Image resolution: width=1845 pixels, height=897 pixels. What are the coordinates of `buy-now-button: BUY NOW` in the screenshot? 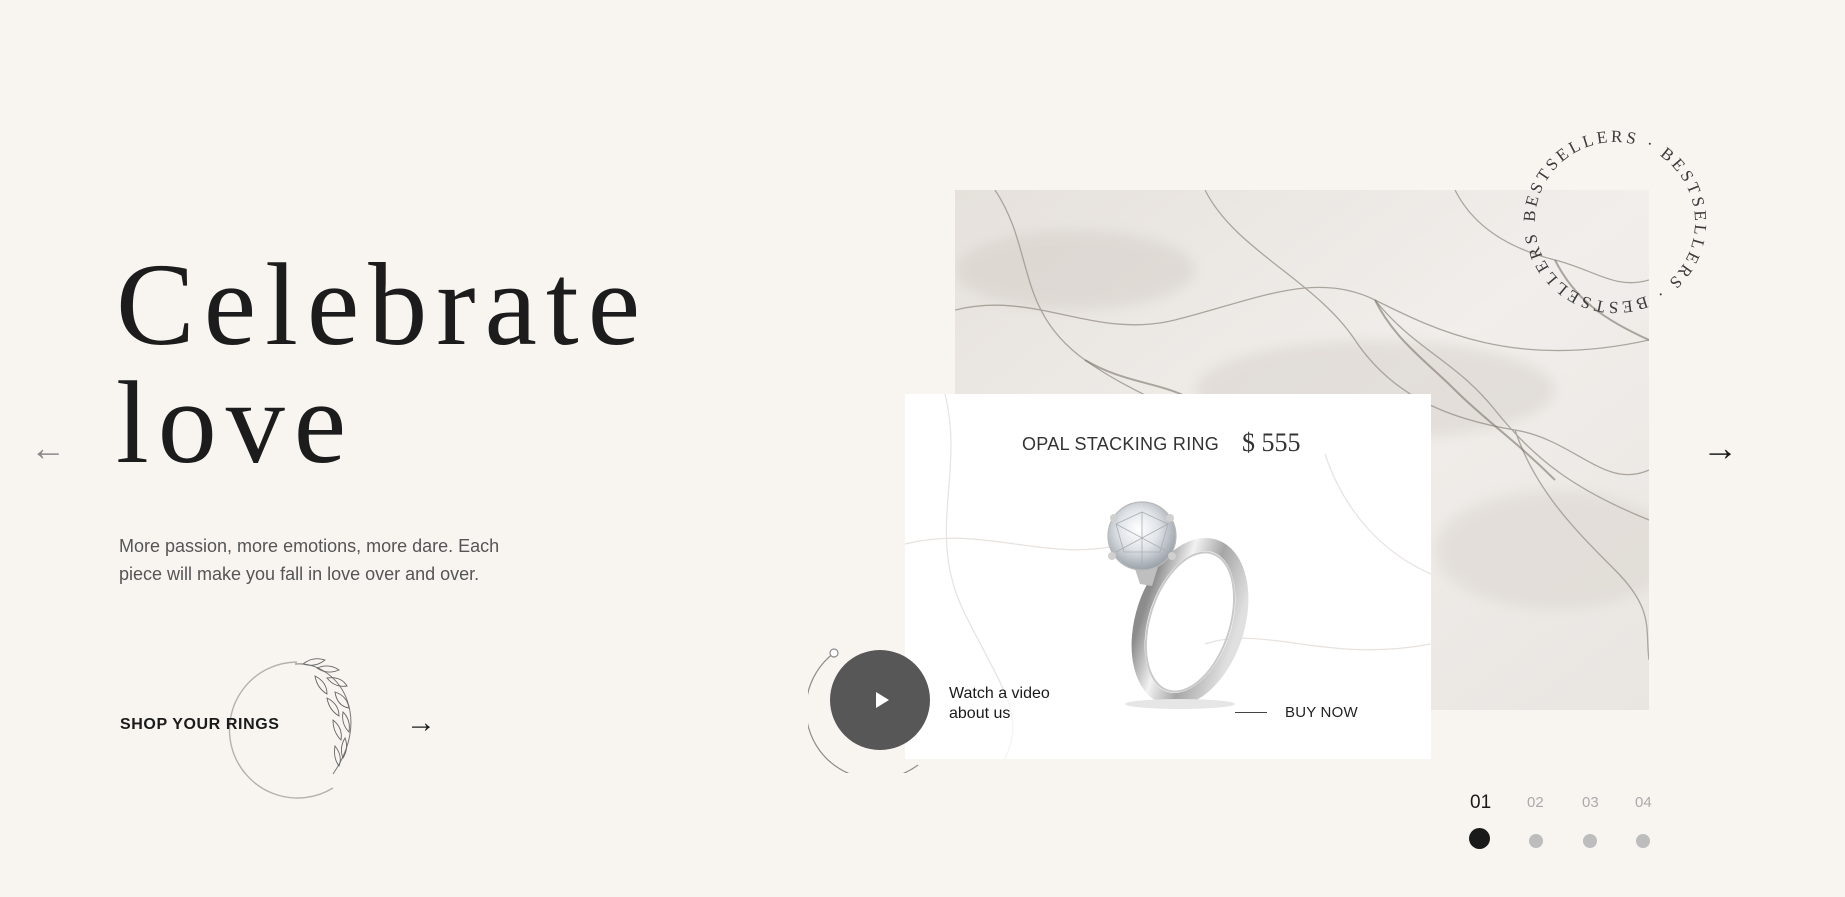 It's located at (1321, 712).